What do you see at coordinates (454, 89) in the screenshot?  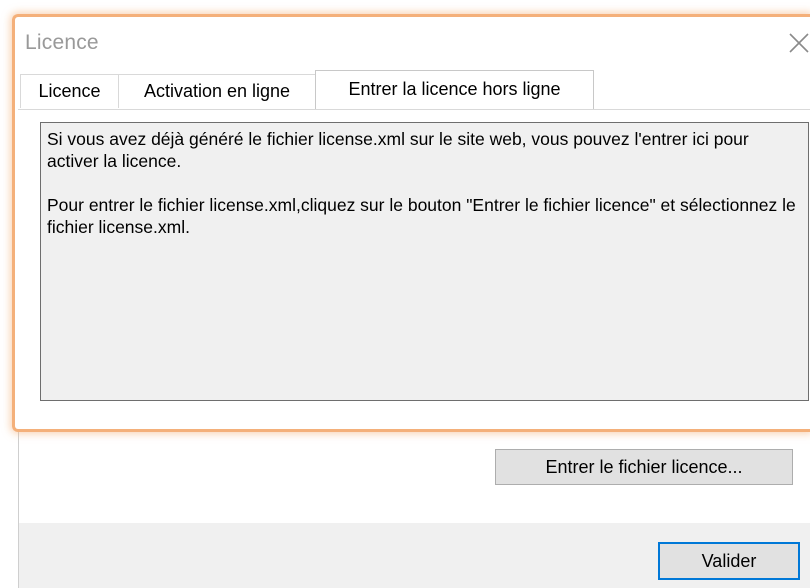 I see `tab-entrer-licence-hors-ligne: Entrer la licence hors ligne` at bounding box center [454, 89].